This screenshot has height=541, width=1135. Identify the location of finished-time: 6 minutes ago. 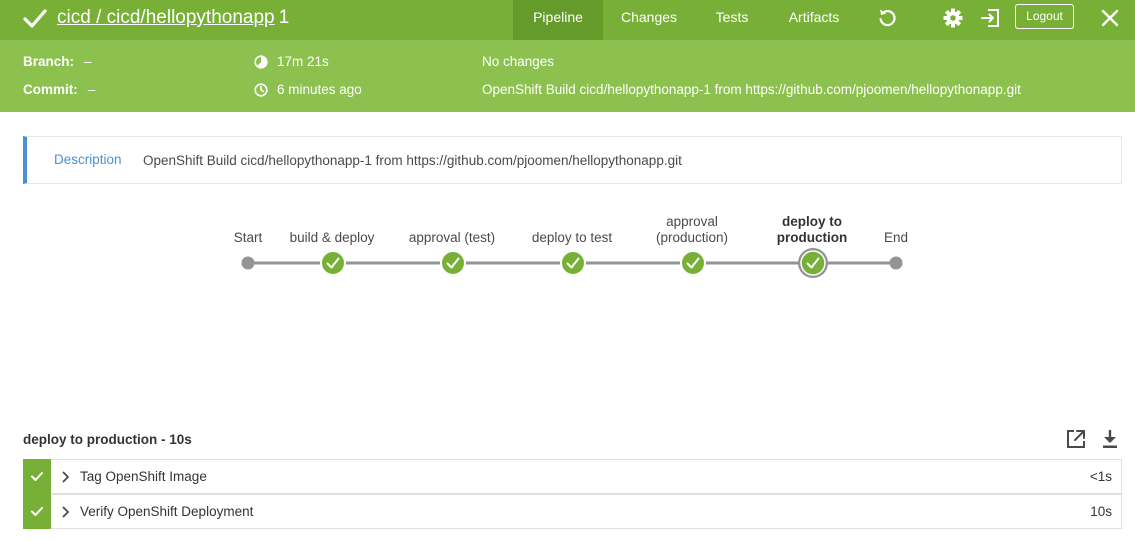
(319, 89).